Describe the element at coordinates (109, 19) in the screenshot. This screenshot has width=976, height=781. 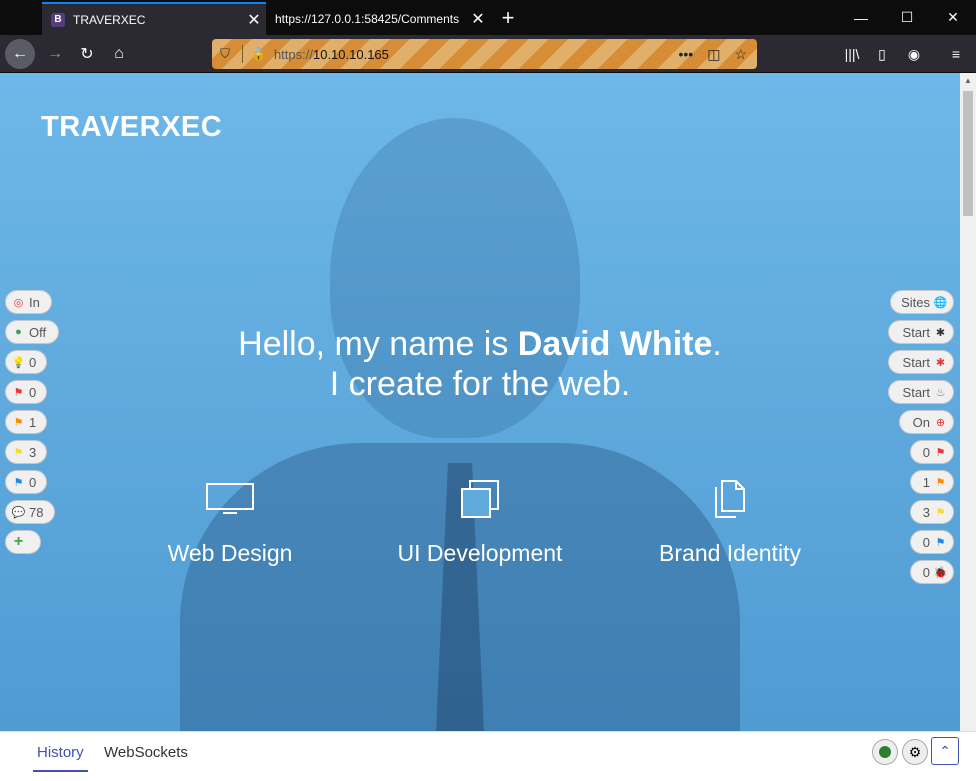
I see `tab-title: TRAVERXEC` at that location.